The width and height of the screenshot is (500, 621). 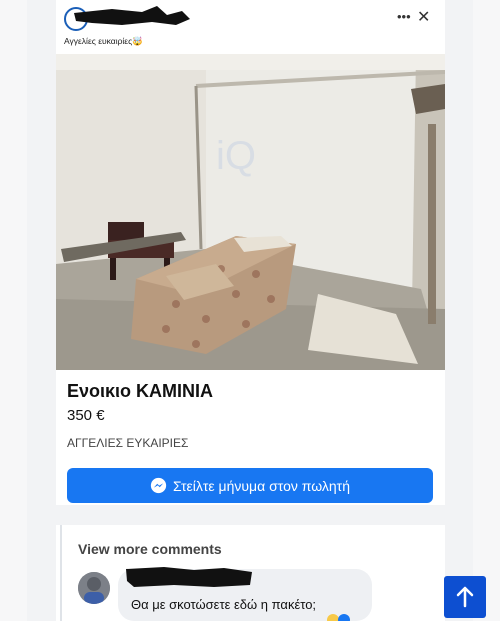 What do you see at coordinates (132, 15) in the screenshot?
I see `redacted-author-name` at bounding box center [132, 15].